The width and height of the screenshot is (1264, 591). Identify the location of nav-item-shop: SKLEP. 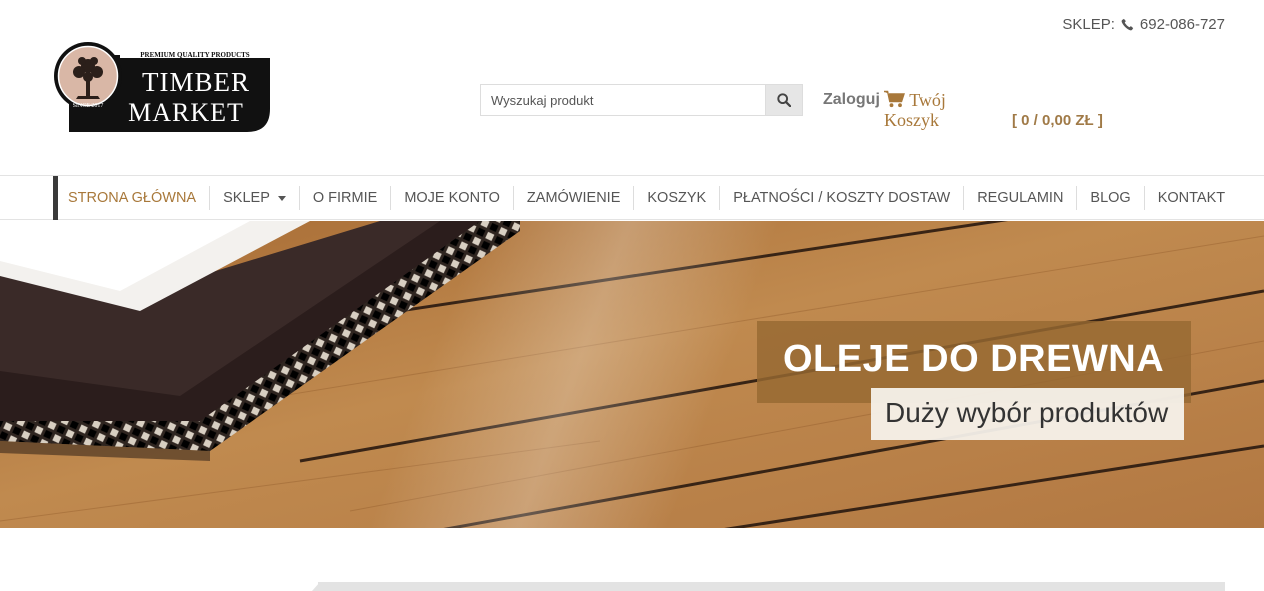
(254, 198).